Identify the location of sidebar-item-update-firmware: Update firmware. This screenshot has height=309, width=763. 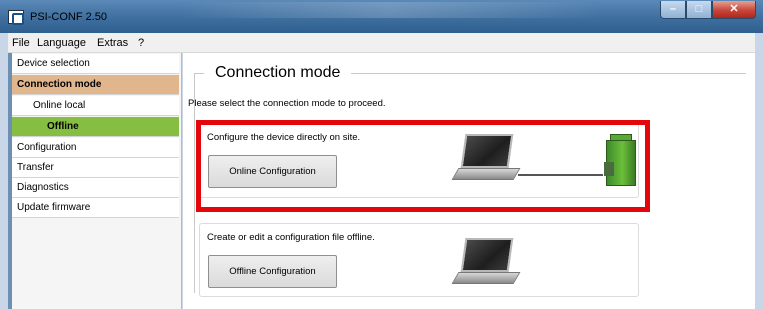
(95, 208).